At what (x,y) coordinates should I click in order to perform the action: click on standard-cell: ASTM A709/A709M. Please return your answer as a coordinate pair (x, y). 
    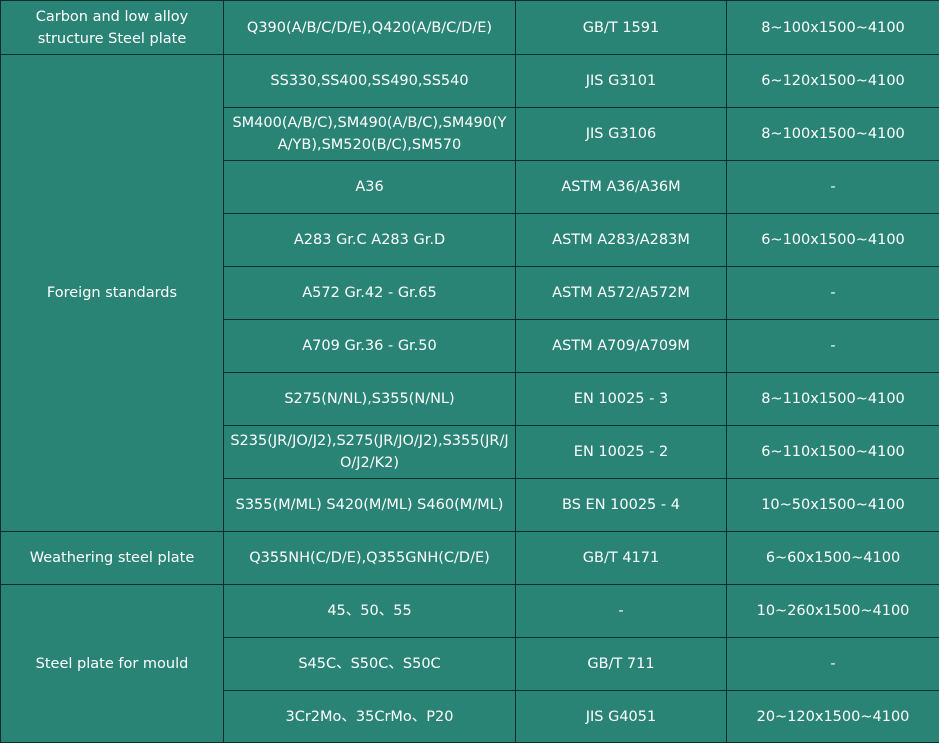
    Looking at the image, I should click on (621, 346).